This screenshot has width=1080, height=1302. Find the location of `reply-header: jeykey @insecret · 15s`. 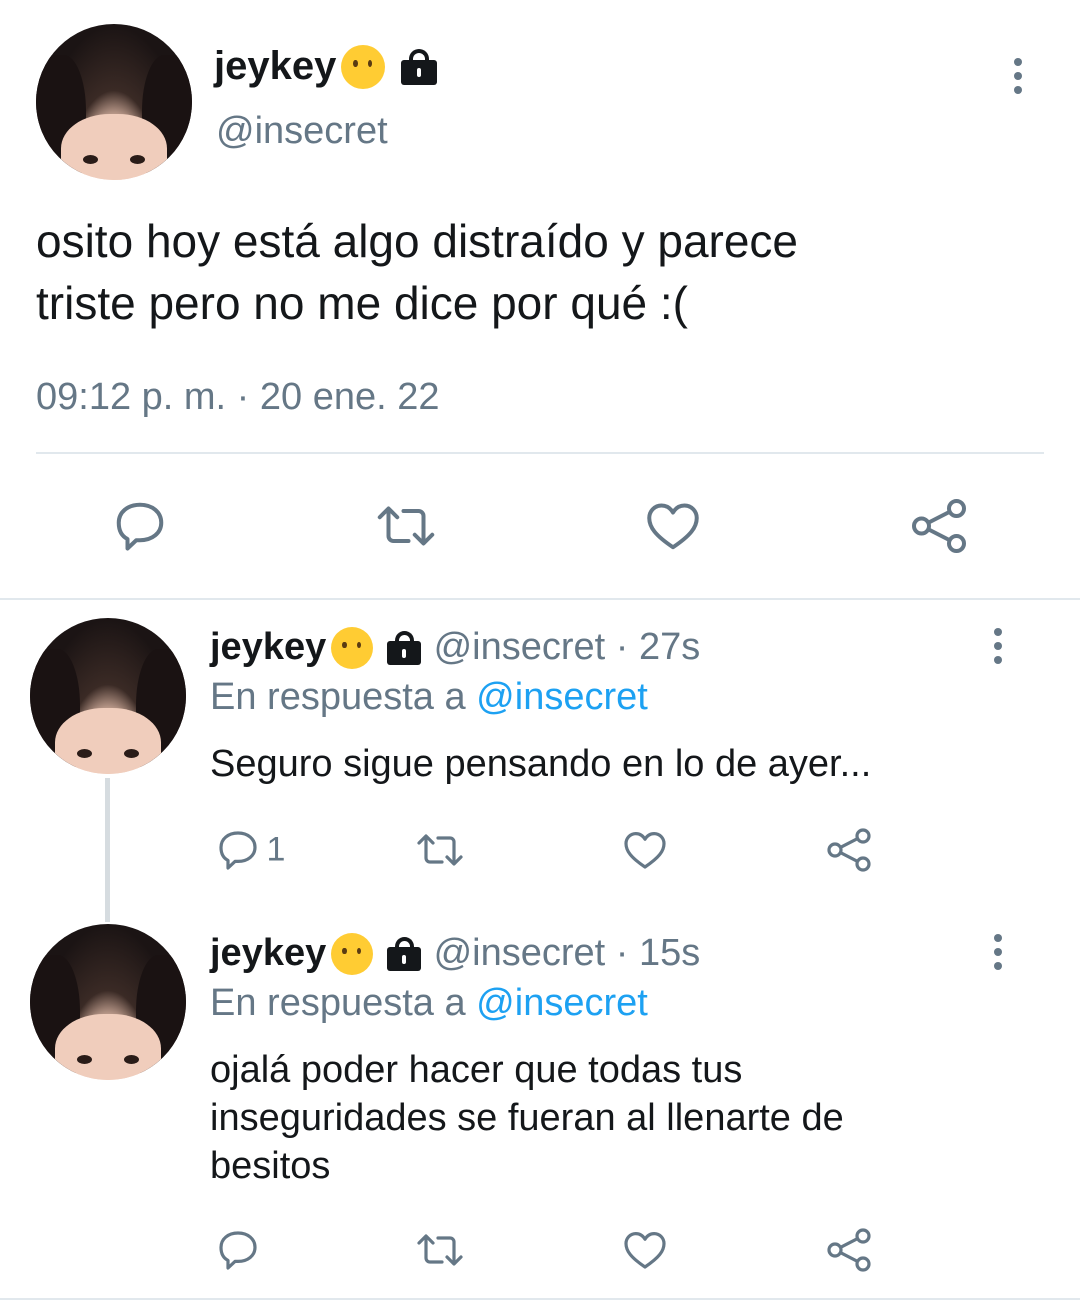

reply-header: jeykey @insecret · 15s is located at coordinates (455, 956).